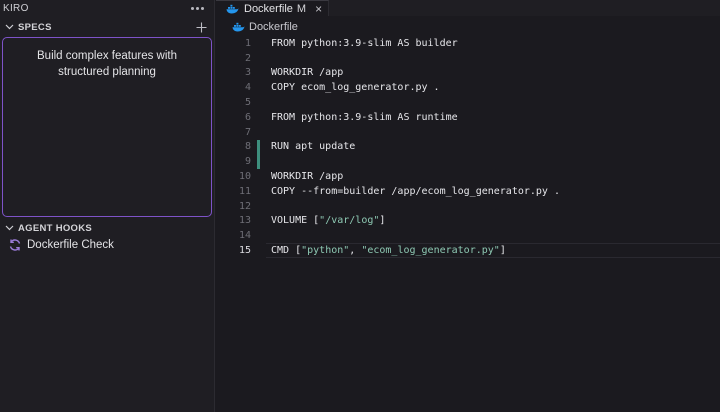  Describe the element at coordinates (468, 87) in the screenshot. I see `code-line: 4 COPY ecom_log_generator.py .` at that location.